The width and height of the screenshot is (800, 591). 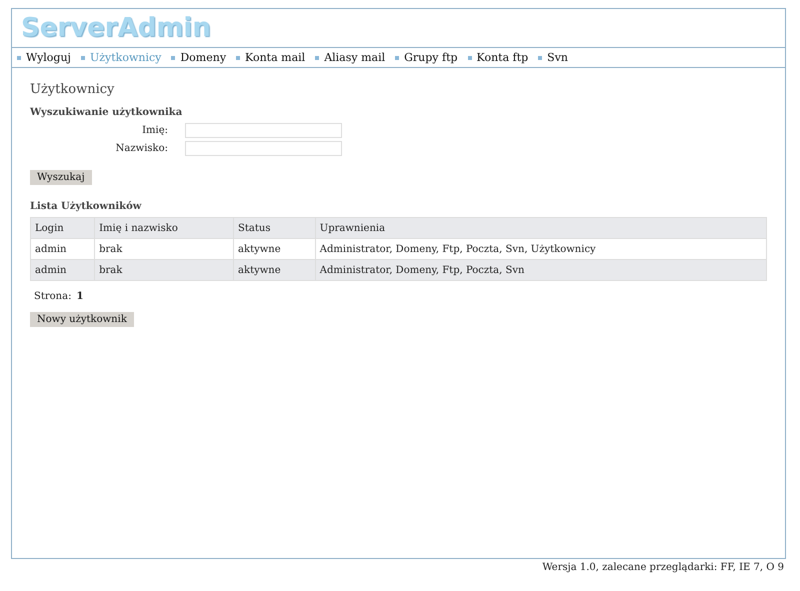 I want to click on table-cell: admin, so click(x=62, y=270).